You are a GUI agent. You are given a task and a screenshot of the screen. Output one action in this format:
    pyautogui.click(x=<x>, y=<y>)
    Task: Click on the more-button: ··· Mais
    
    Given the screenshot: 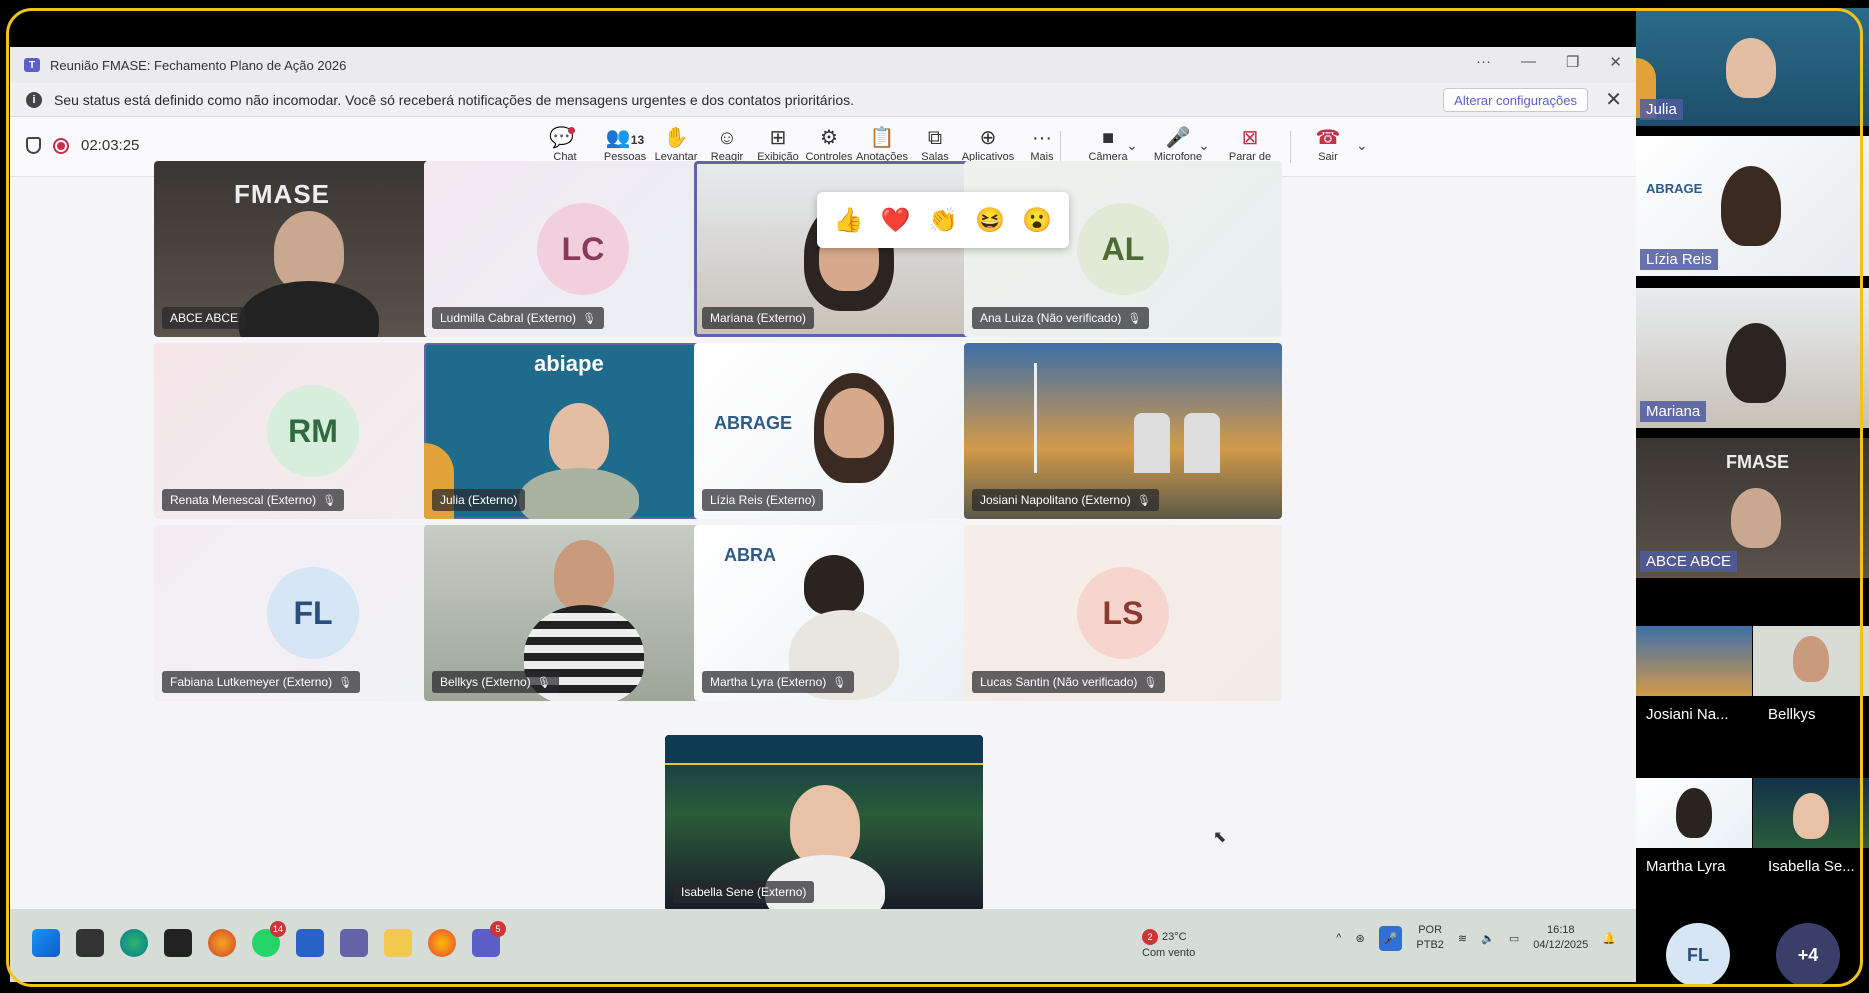 What is the action you would take?
    pyautogui.click(x=1042, y=144)
    